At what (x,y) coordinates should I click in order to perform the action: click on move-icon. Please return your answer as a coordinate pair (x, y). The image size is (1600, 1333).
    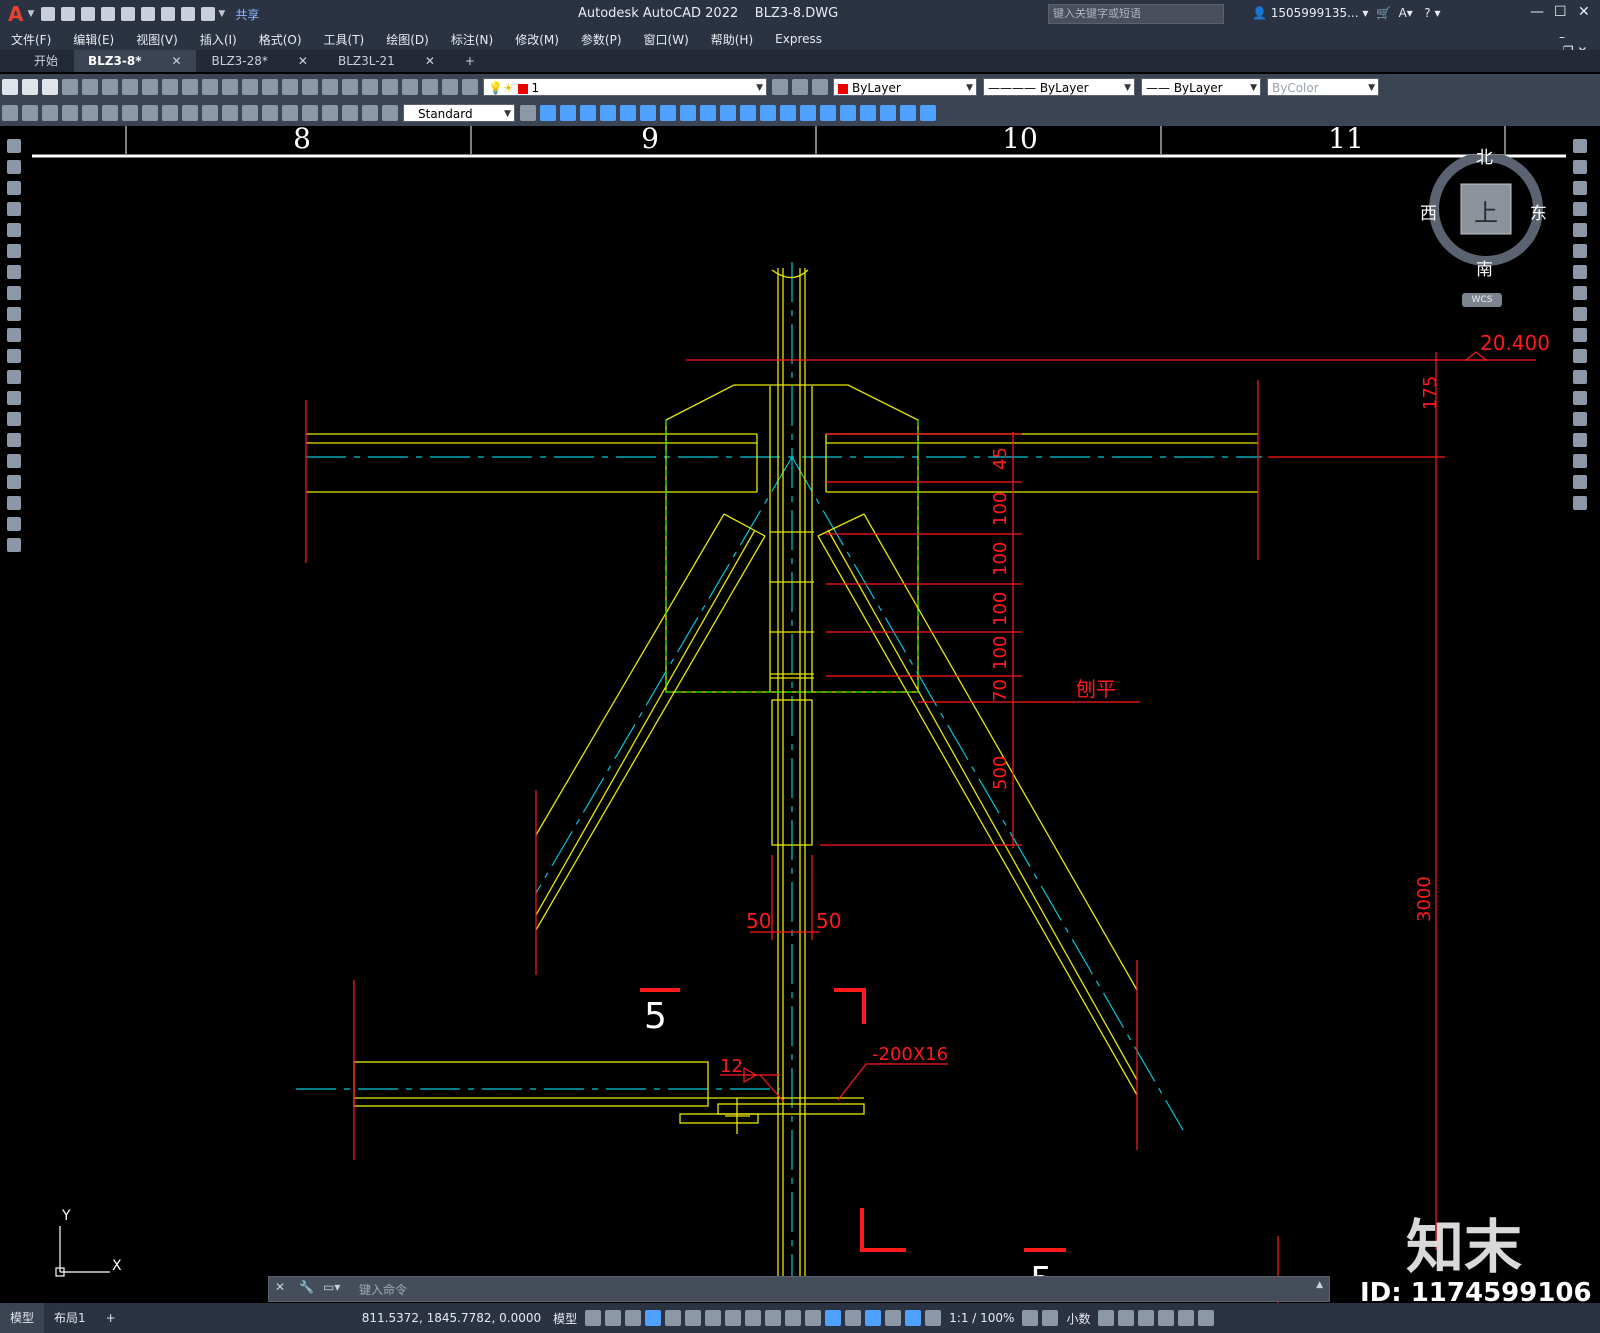
    Looking at the image, I should click on (1580, 251).